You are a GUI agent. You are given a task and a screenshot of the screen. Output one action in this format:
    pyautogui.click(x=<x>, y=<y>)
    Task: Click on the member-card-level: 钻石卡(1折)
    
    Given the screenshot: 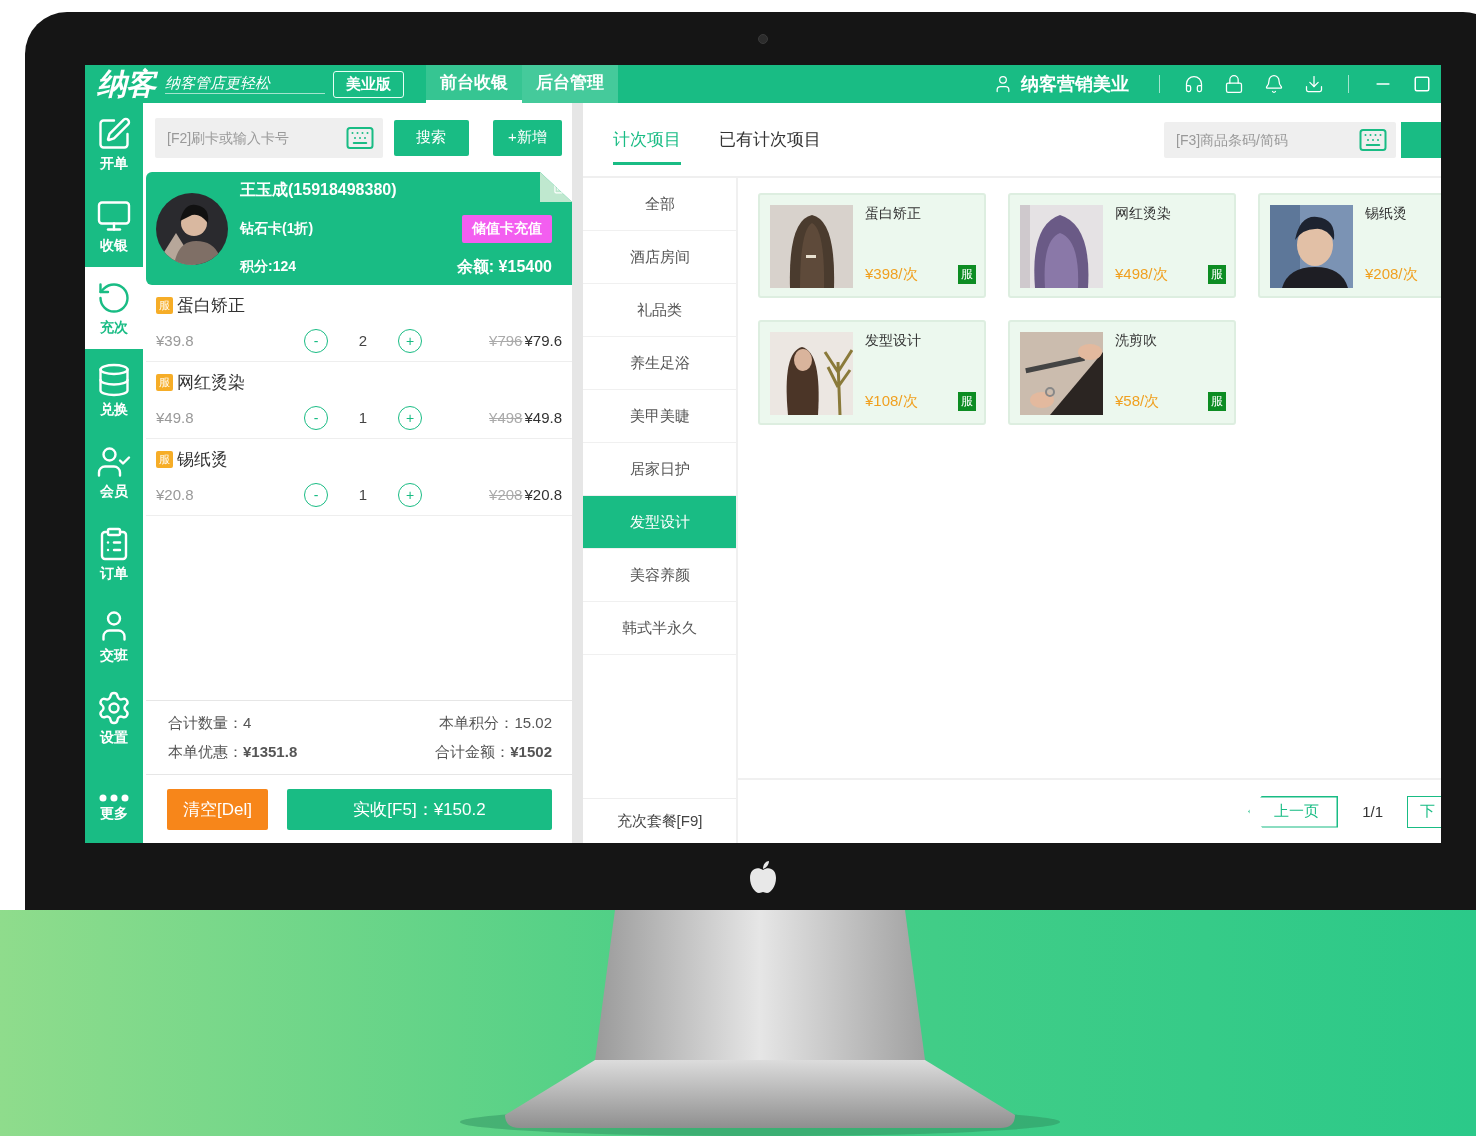 What is the action you would take?
    pyautogui.click(x=277, y=228)
    